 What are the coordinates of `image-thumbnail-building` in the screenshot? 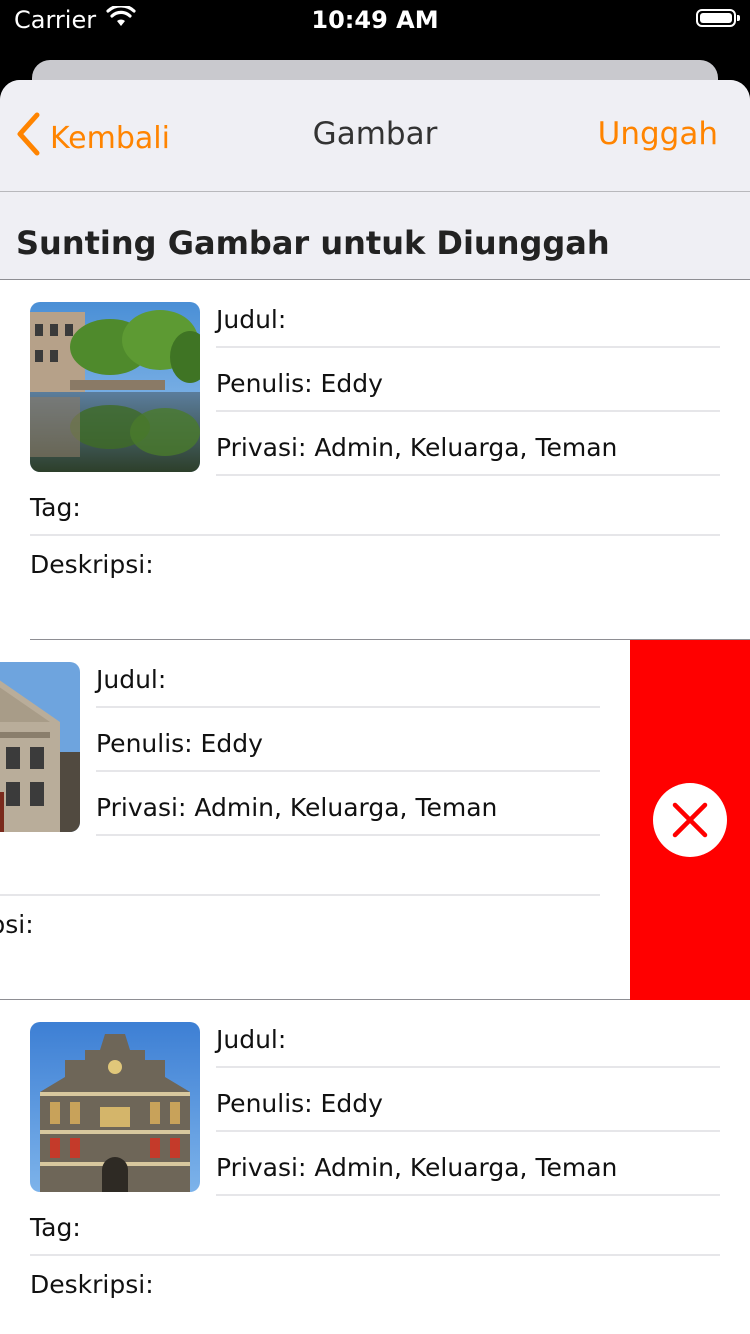 It's located at (40, 747).